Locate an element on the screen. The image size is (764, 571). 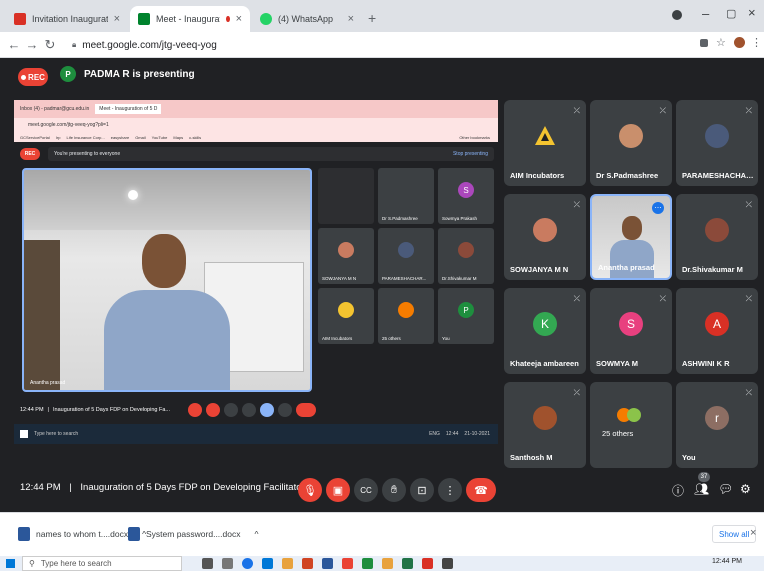
back-icon: ← is located at coordinates (14, 44).